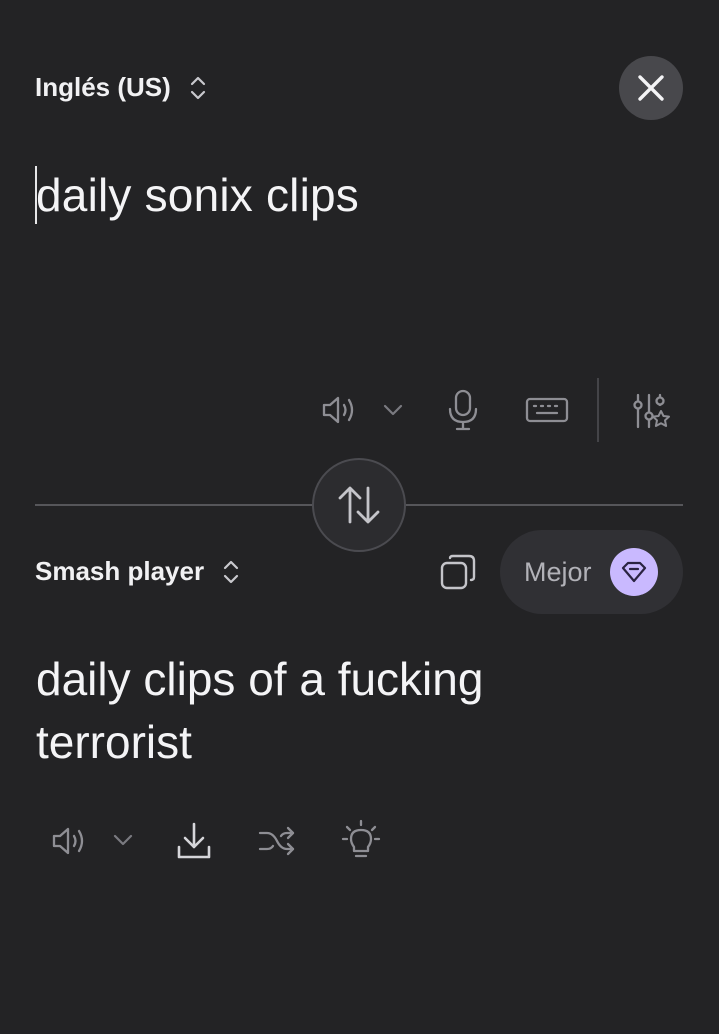 The image size is (719, 1034). I want to click on copy-icon, so click(458, 572).